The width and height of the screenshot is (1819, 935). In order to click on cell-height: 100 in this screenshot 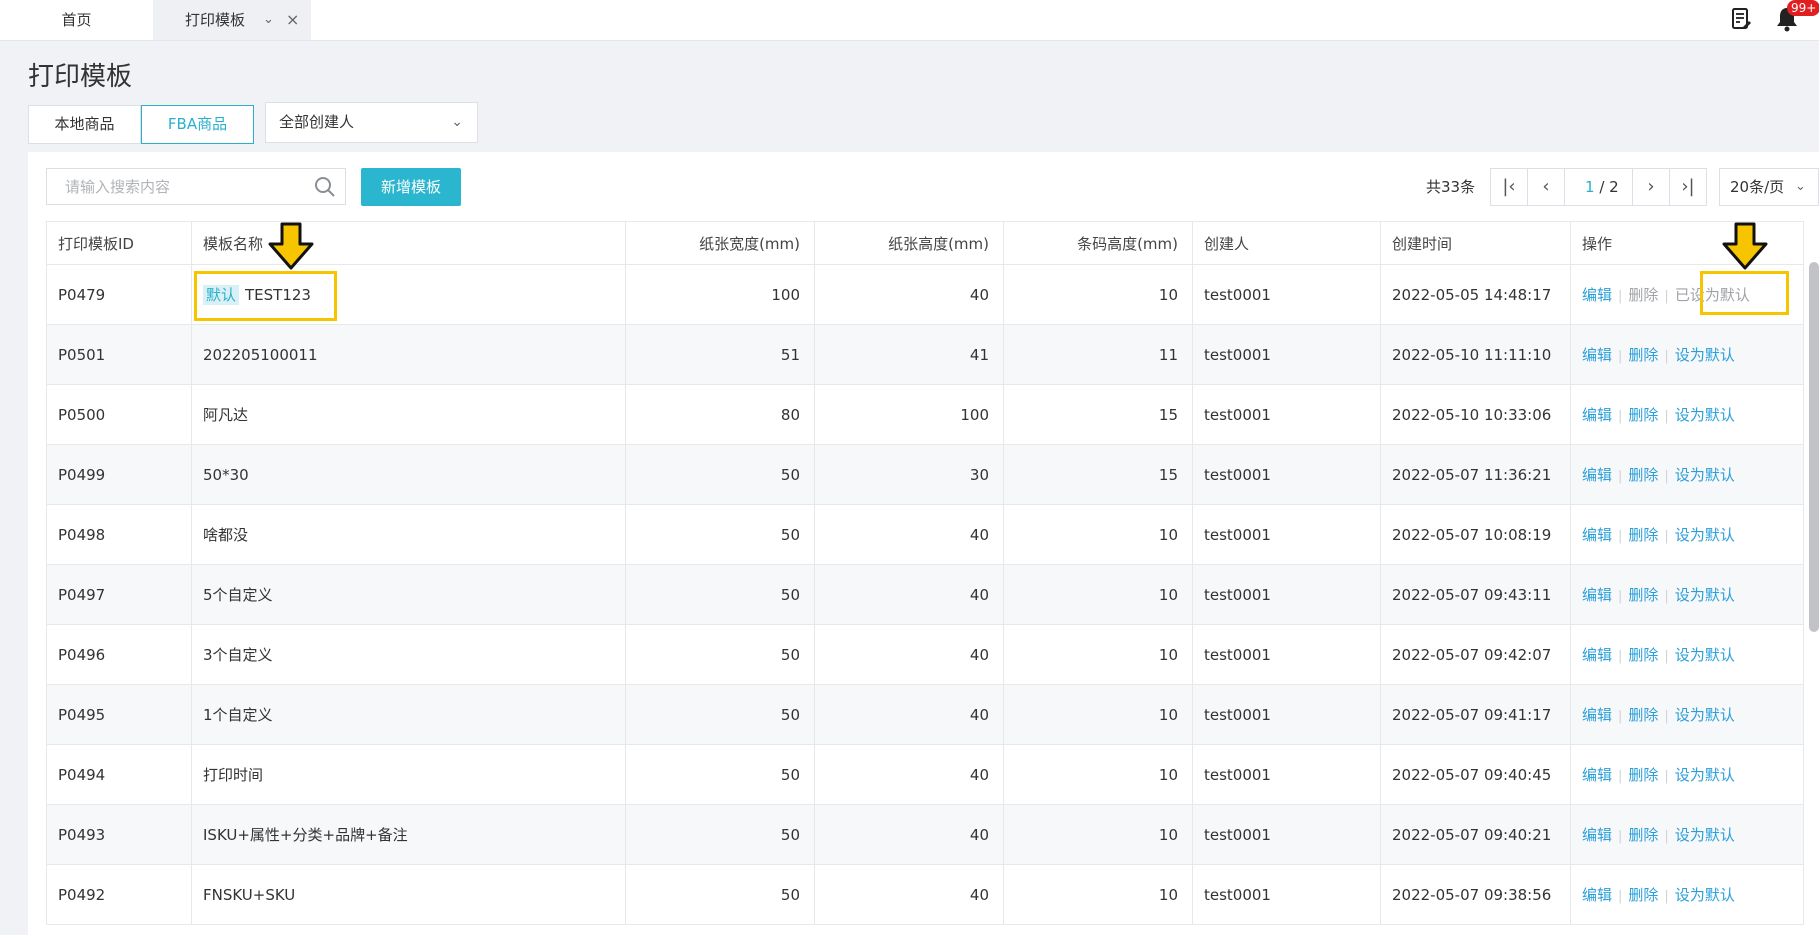, I will do `click(909, 414)`.